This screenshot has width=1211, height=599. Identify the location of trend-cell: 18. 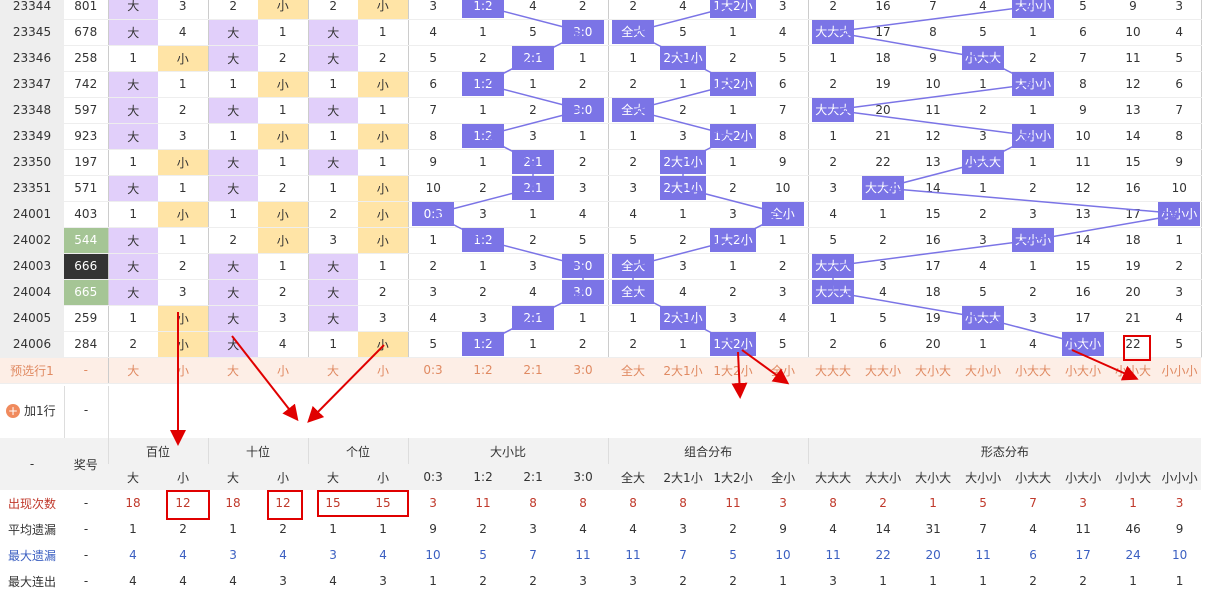
(933, 292).